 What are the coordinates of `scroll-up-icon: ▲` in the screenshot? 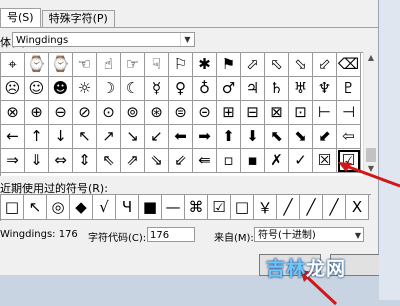 It's located at (371, 58).